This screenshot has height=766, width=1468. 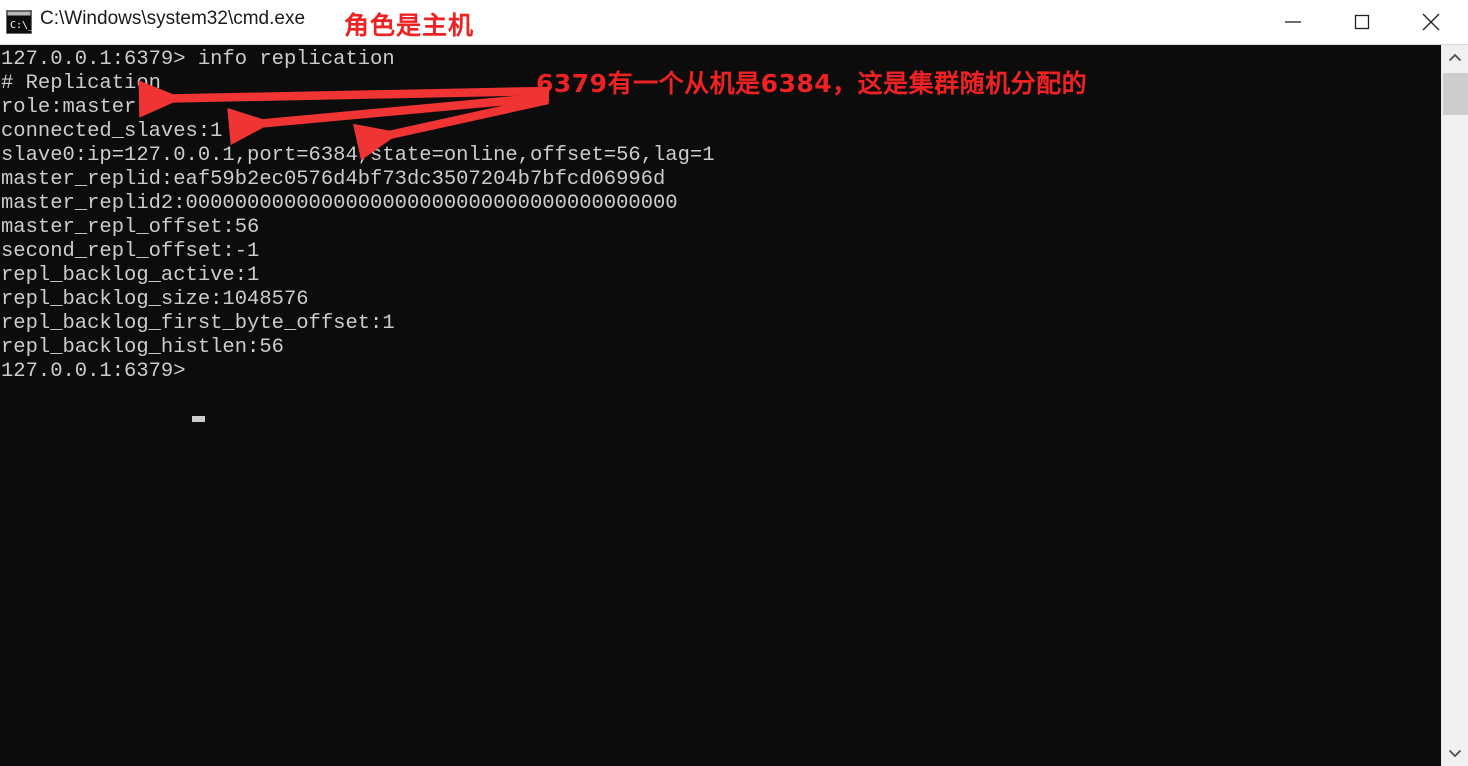 I want to click on close-button, so click(x=1430, y=22).